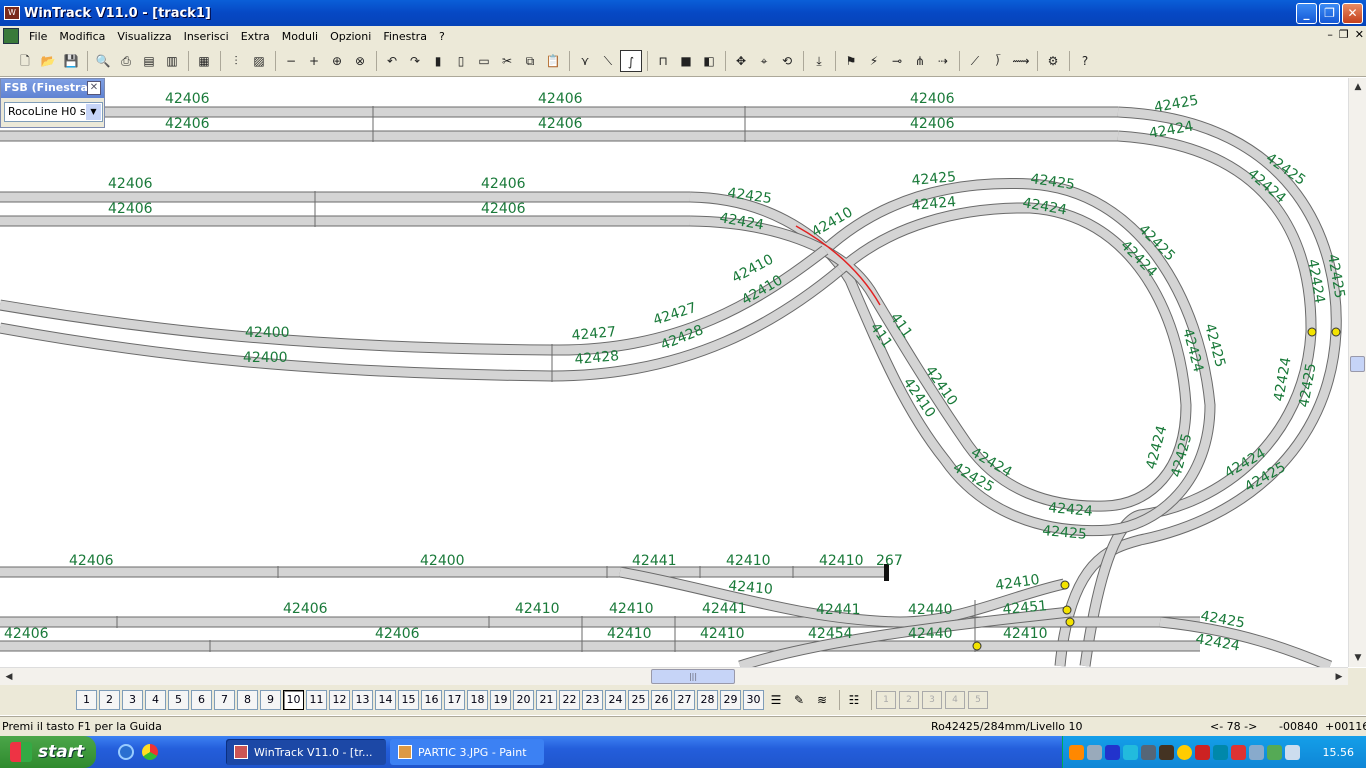 This screenshot has width=1366, height=768. What do you see at coordinates (730, 700) in the screenshot?
I see `level-button-29: 29` at bounding box center [730, 700].